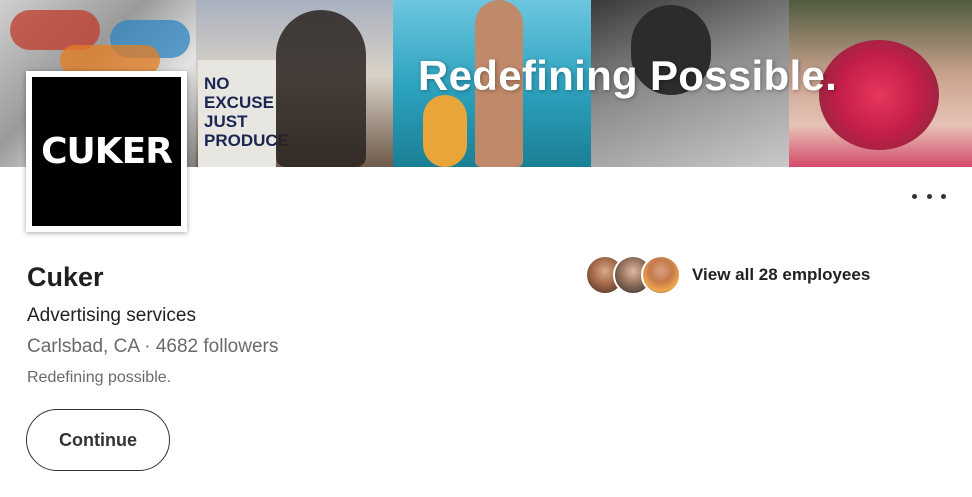 This screenshot has height=497, width=972. I want to click on company-industry: Advertising services, so click(111, 315).